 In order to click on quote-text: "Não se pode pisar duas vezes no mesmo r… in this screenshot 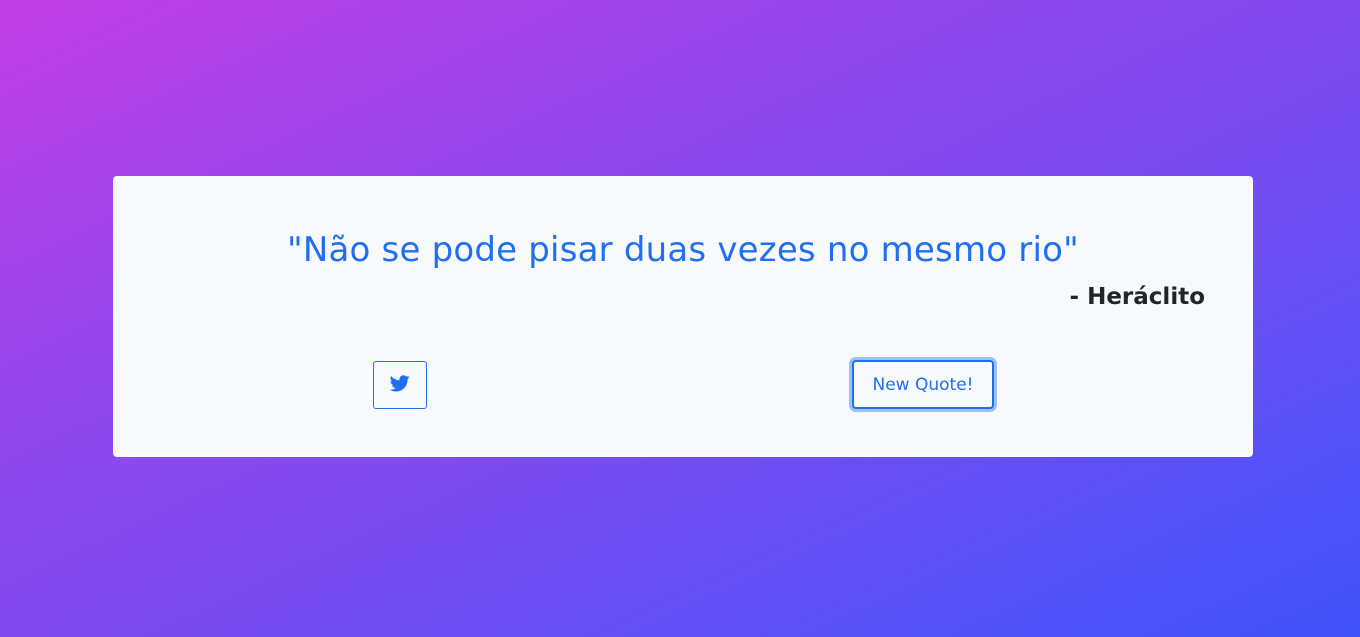, I will do `click(683, 250)`.